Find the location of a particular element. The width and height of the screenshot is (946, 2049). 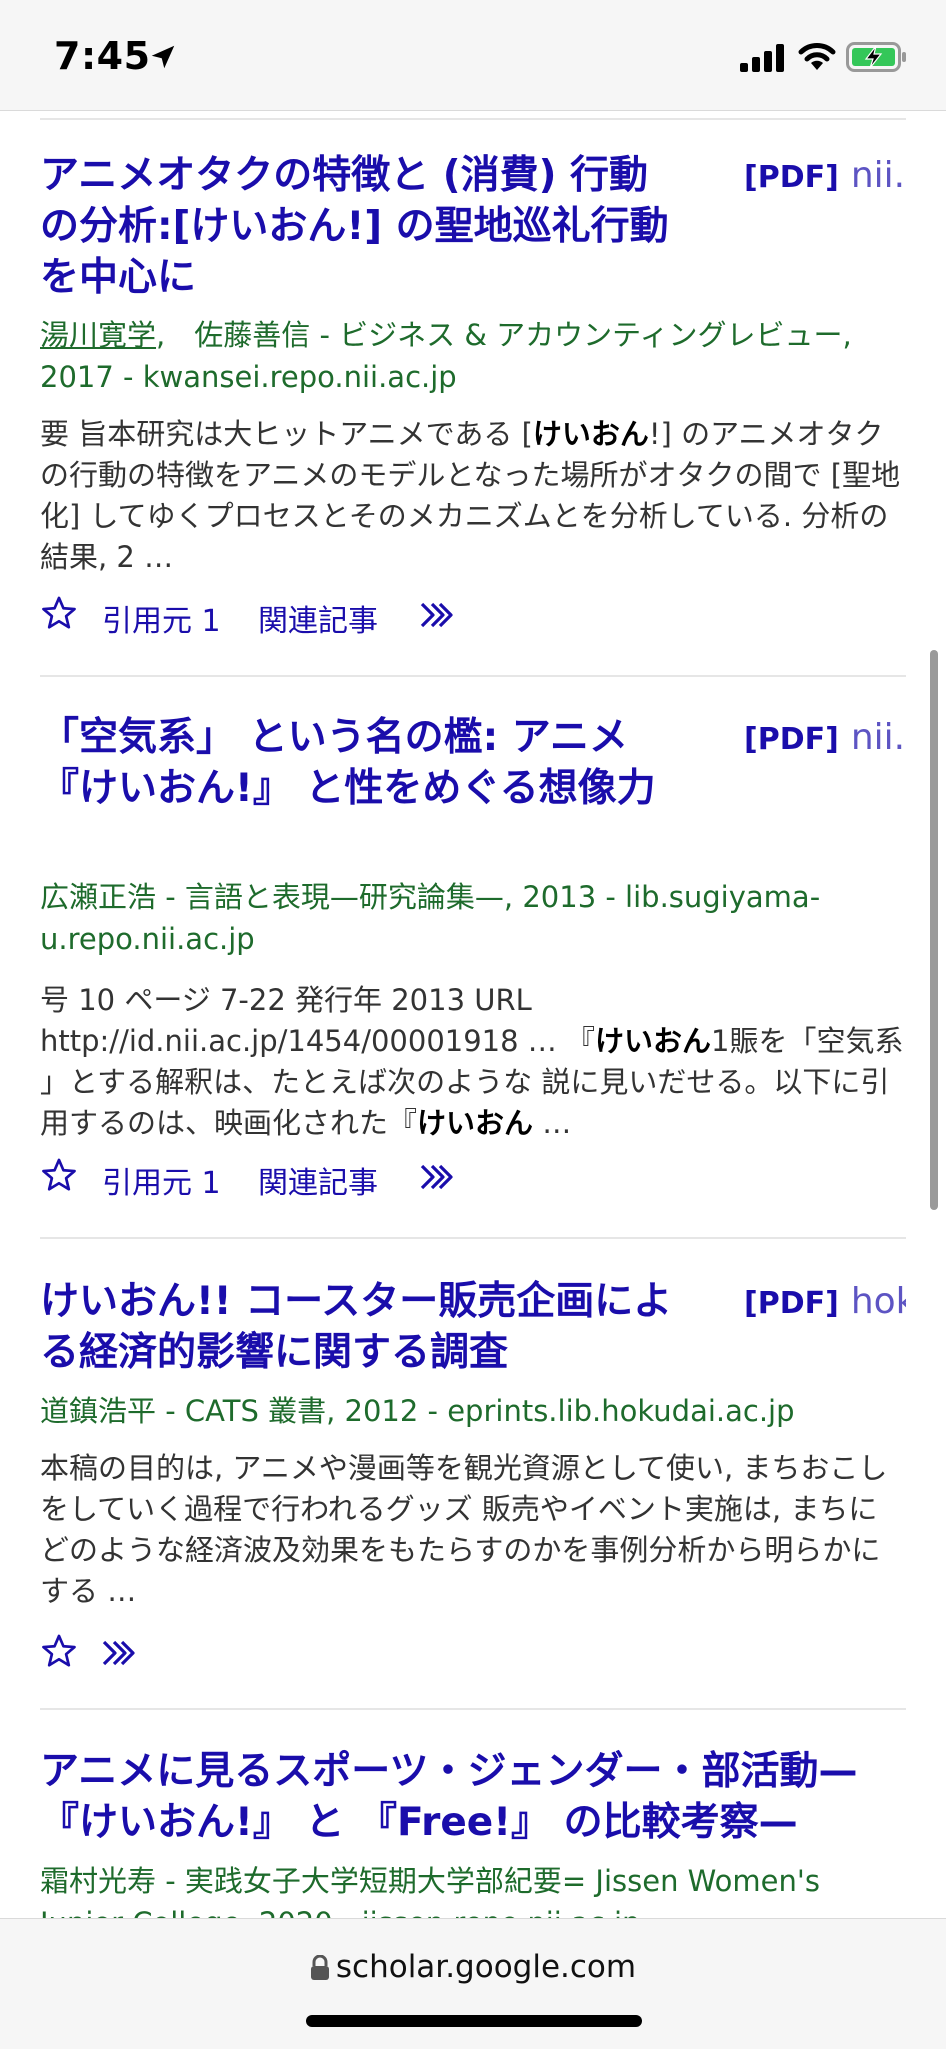

author-link: 湯川寛学 is located at coordinates (98, 335).